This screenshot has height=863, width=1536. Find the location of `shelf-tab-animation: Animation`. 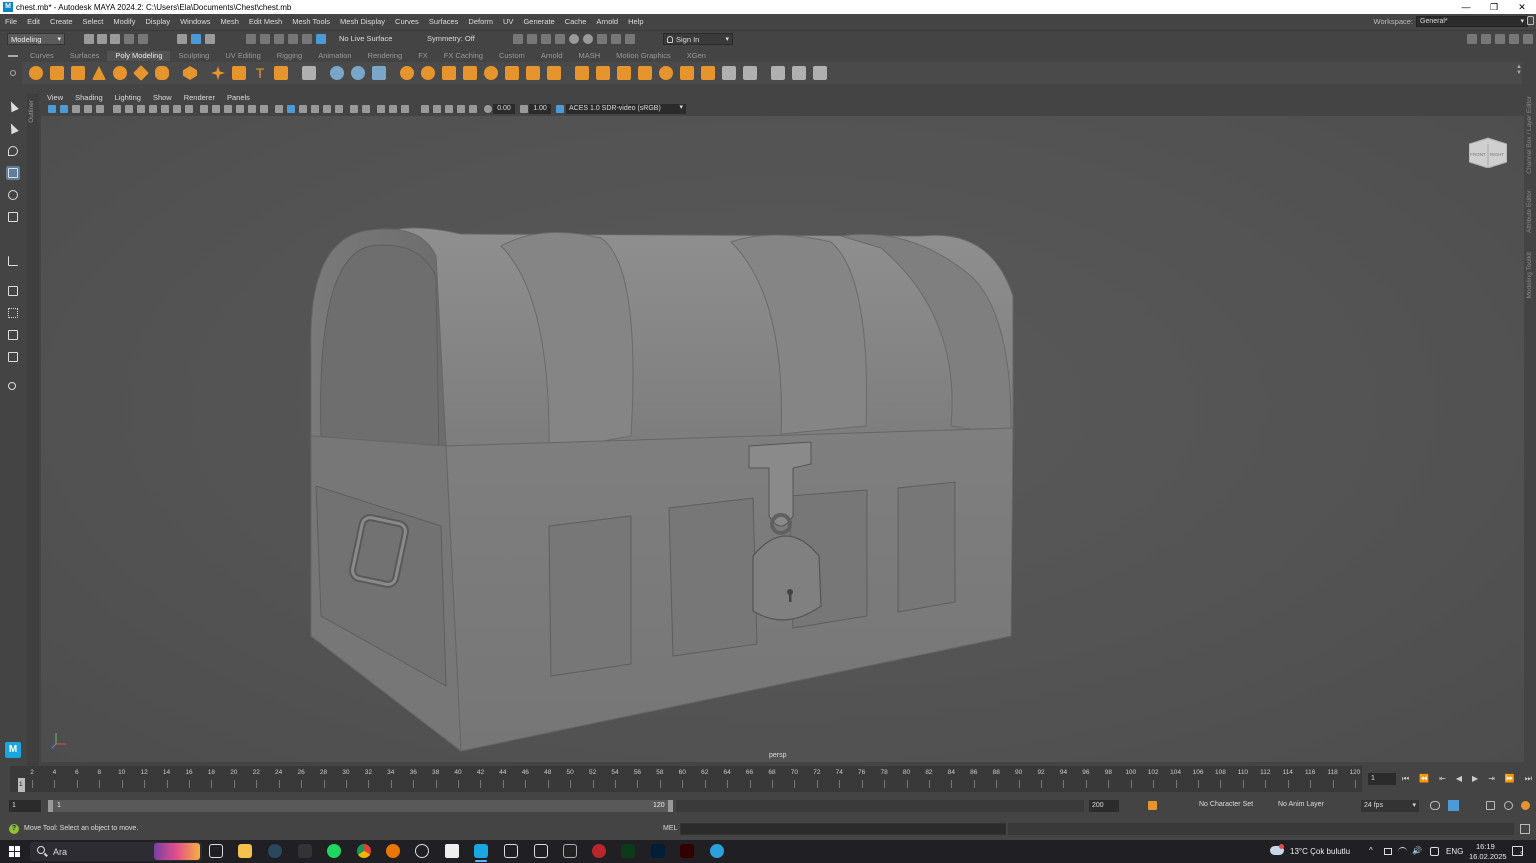

shelf-tab-animation: Animation is located at coordinates (334, 56).